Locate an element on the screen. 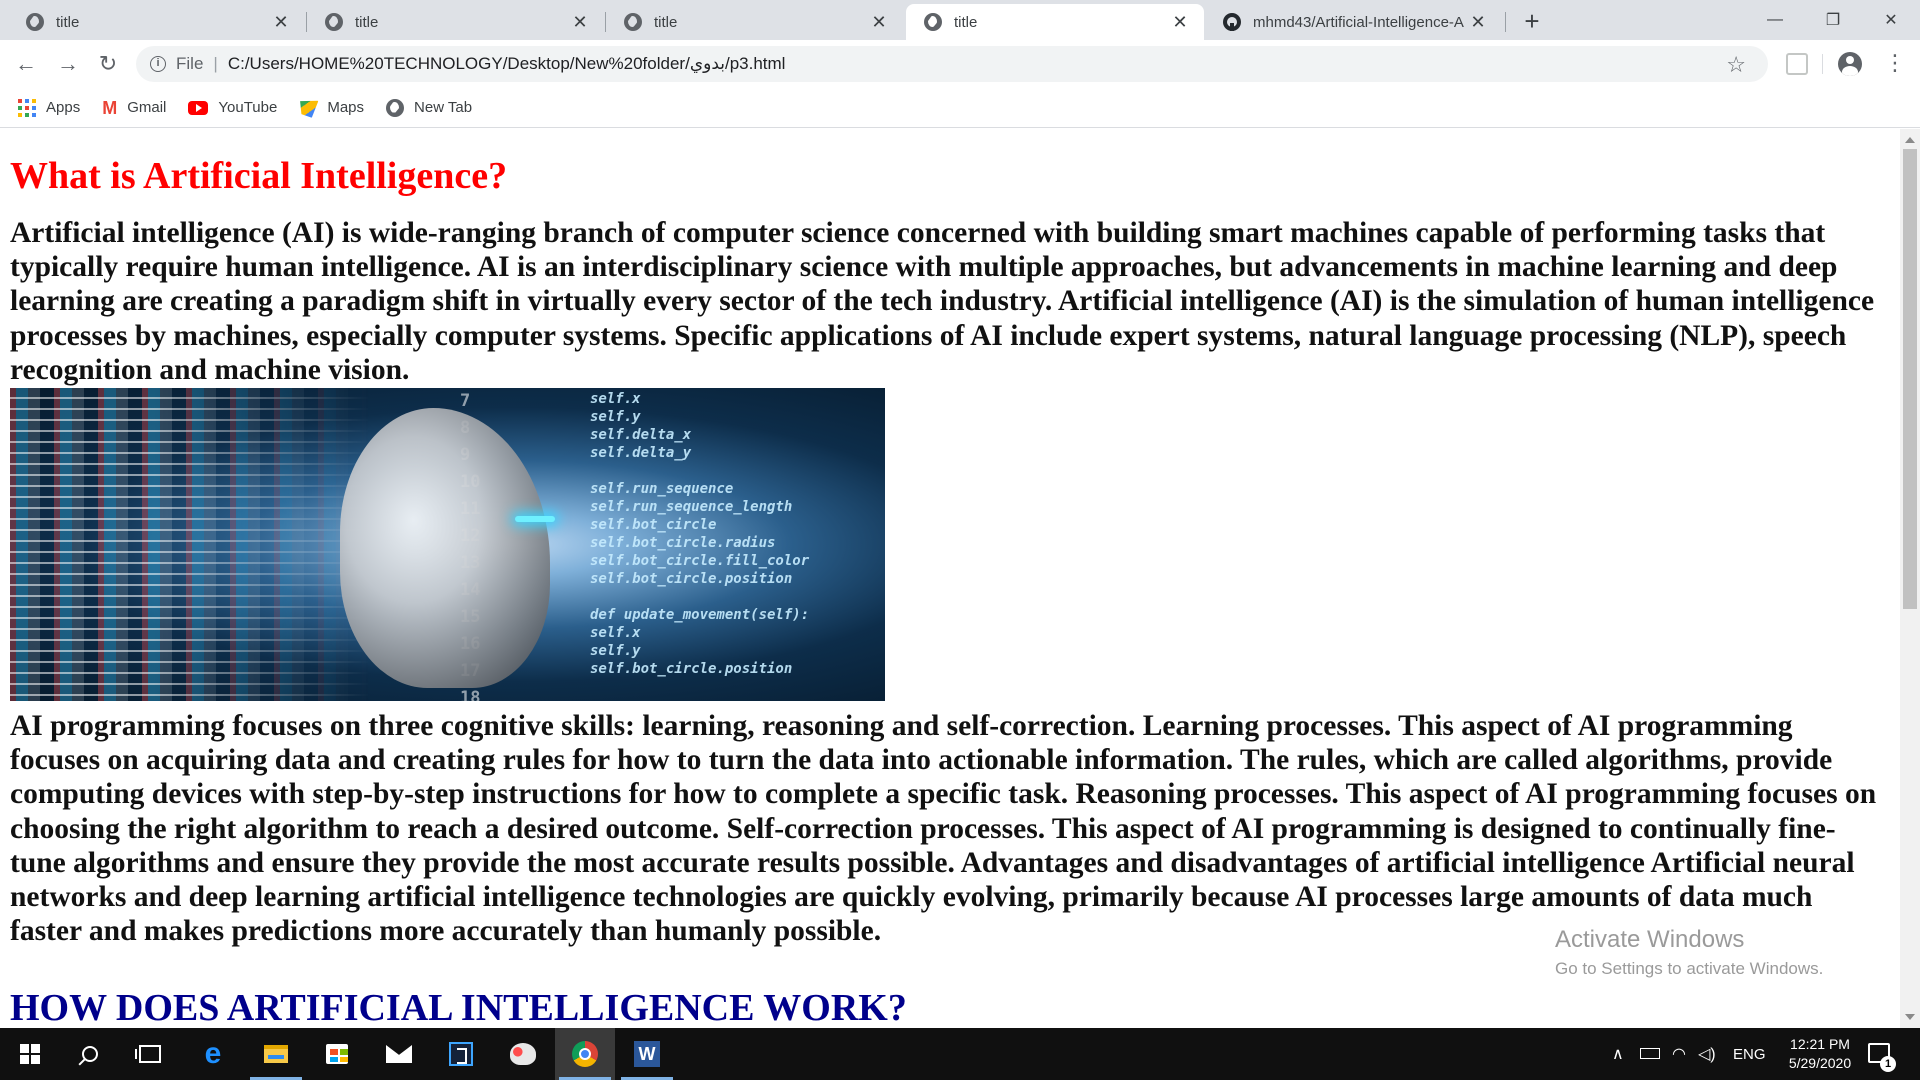 The image size is (1920, 1080). restore-button: ❐ is located at coordinates (1833, 20).